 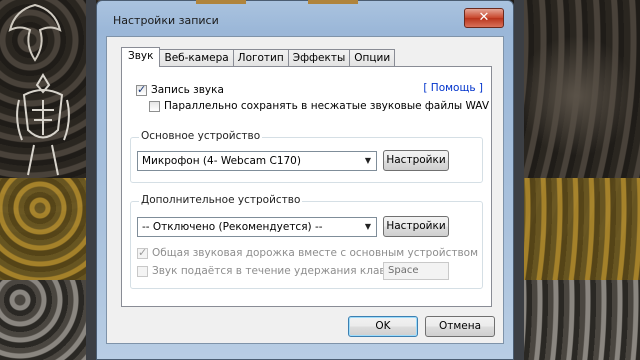 What do you see at coordinates (460, 326) in the screenshot?
I see `cancel-button: Отмена` at bounding box center [460, 326].